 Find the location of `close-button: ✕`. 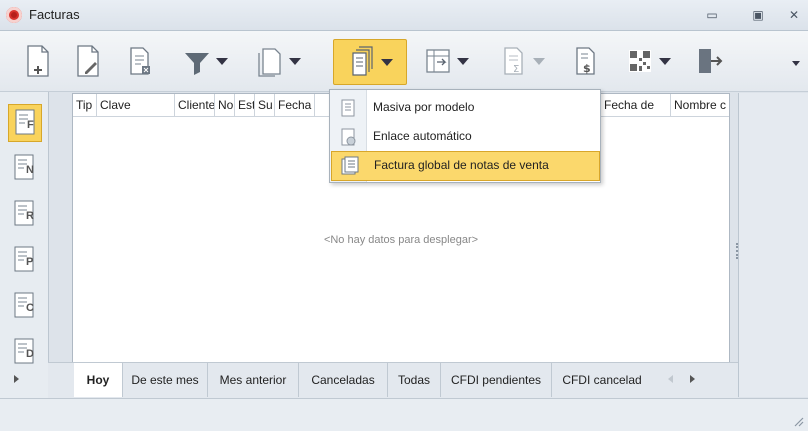

close-button: ✕ is located at coordinates (794, 15).